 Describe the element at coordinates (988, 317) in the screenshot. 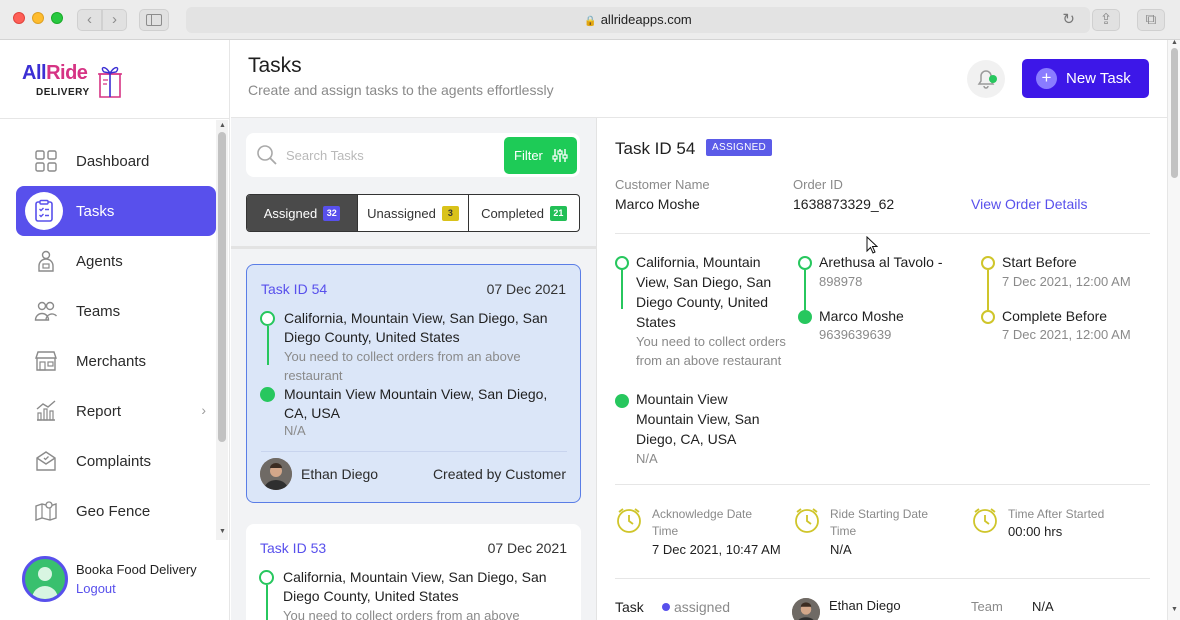

I see `clock-small-icon` at that location.